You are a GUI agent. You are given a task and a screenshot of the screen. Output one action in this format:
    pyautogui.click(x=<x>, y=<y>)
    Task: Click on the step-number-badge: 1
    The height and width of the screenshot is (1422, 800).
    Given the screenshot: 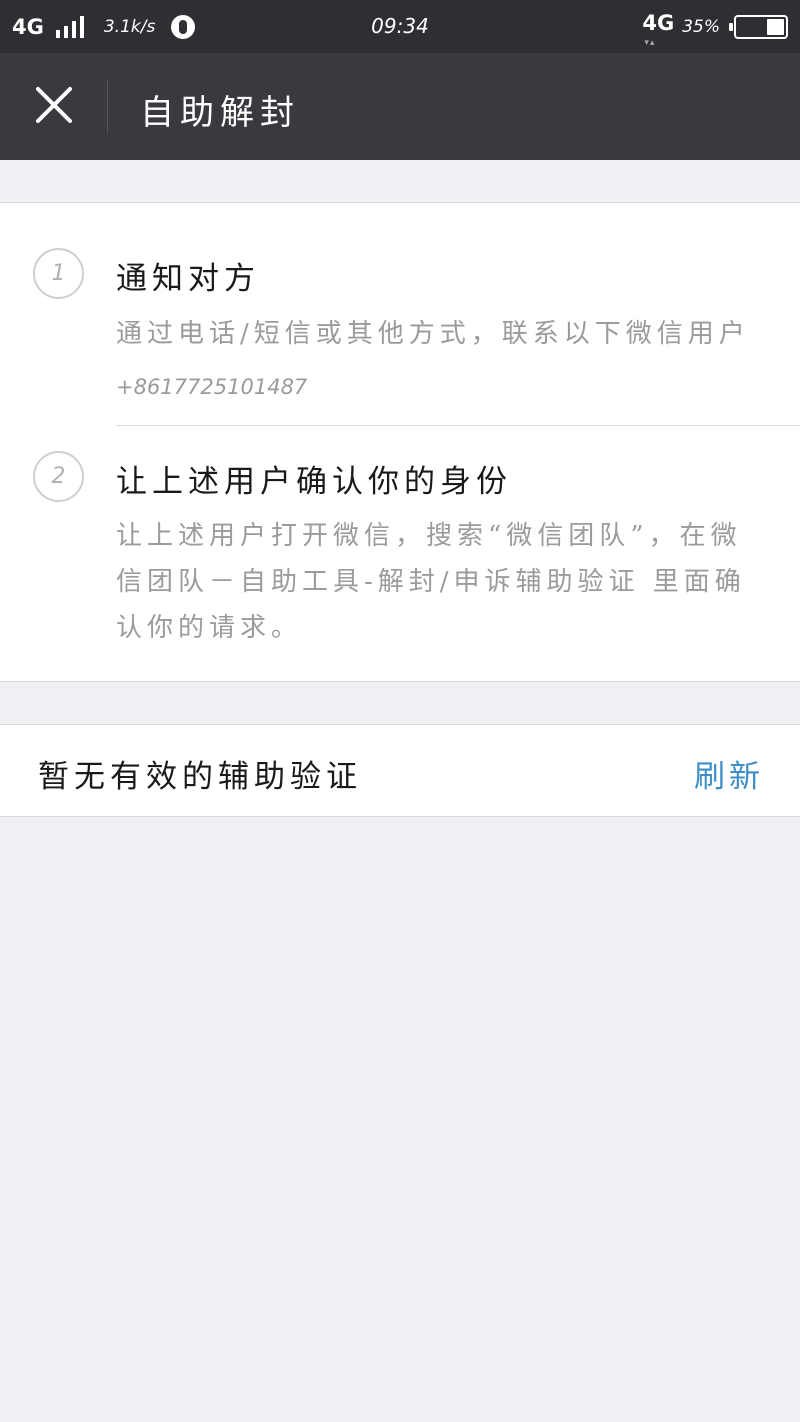 What is the action you would take?
    pyautogui.click(x=58, y=273)
    